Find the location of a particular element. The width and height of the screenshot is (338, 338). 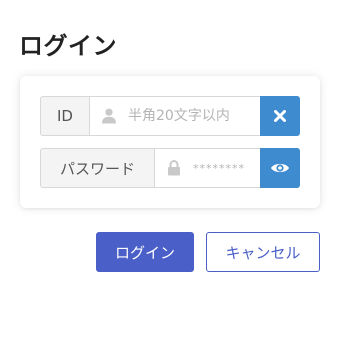

lock-icon is located at coordinates (174, 168).